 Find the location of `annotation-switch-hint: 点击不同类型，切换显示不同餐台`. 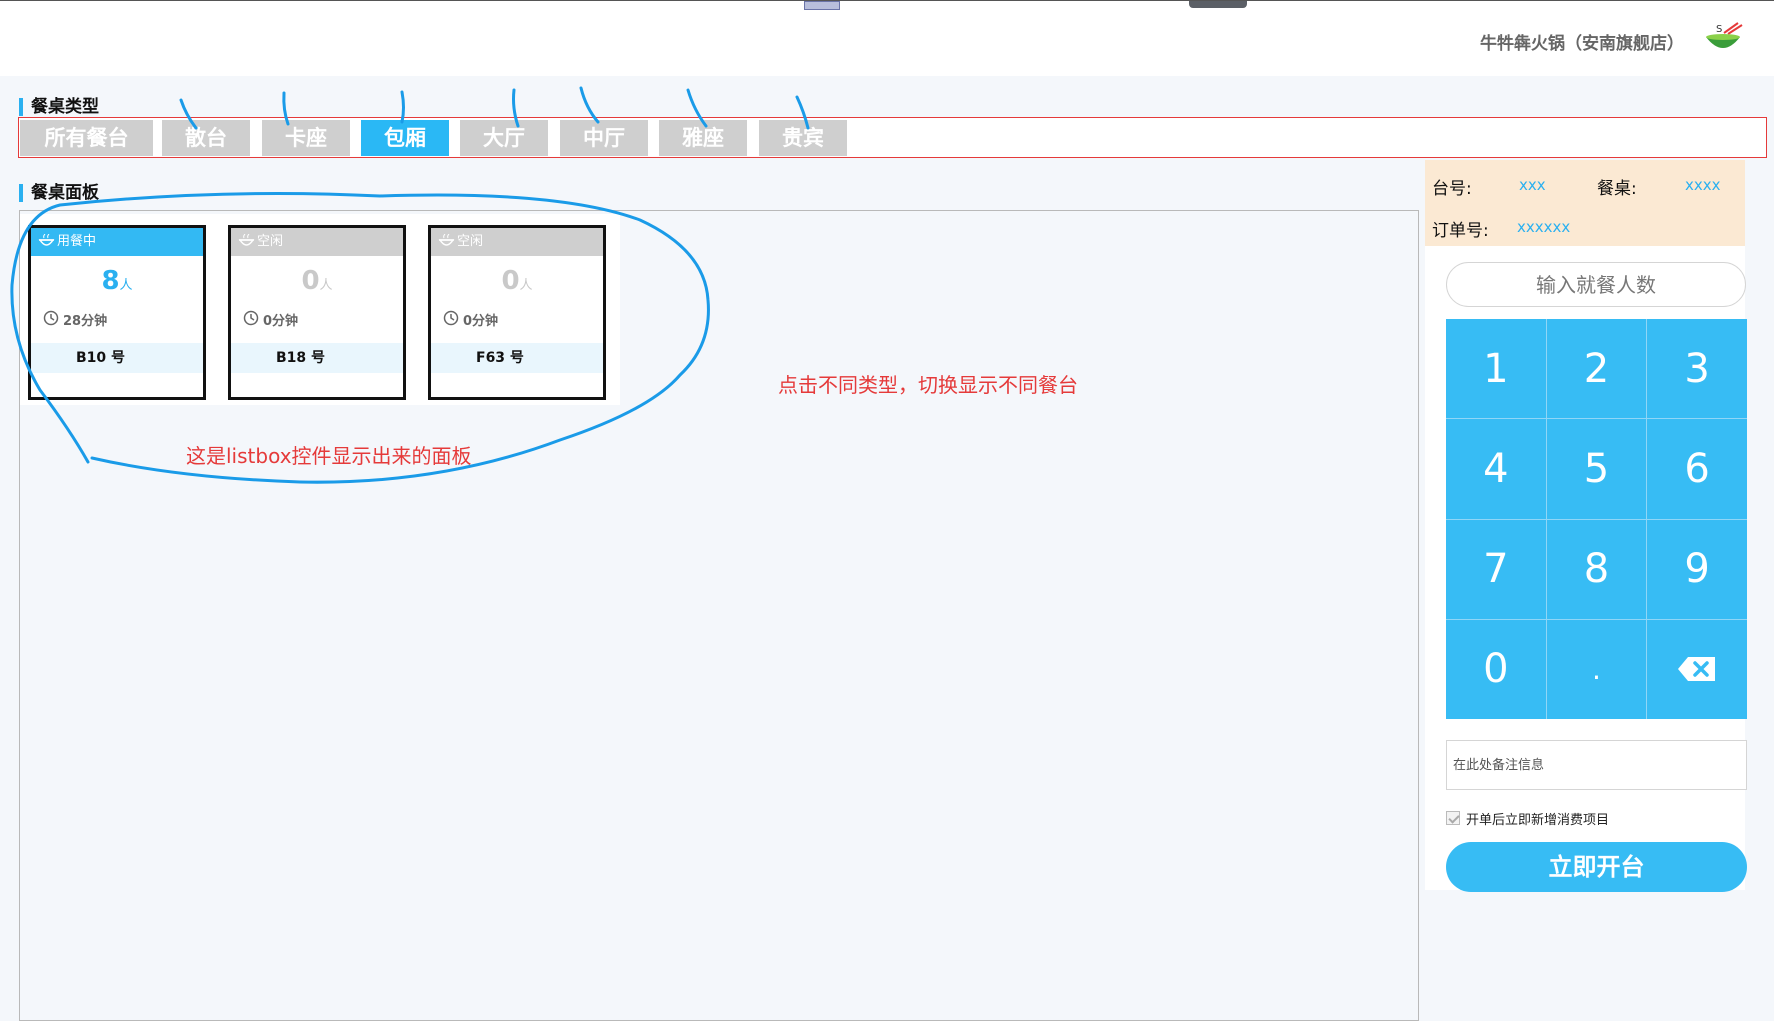

annotation-switch-hint: 点击不同类型，切换显示不同餐台 is located at coordinates (928, 385).